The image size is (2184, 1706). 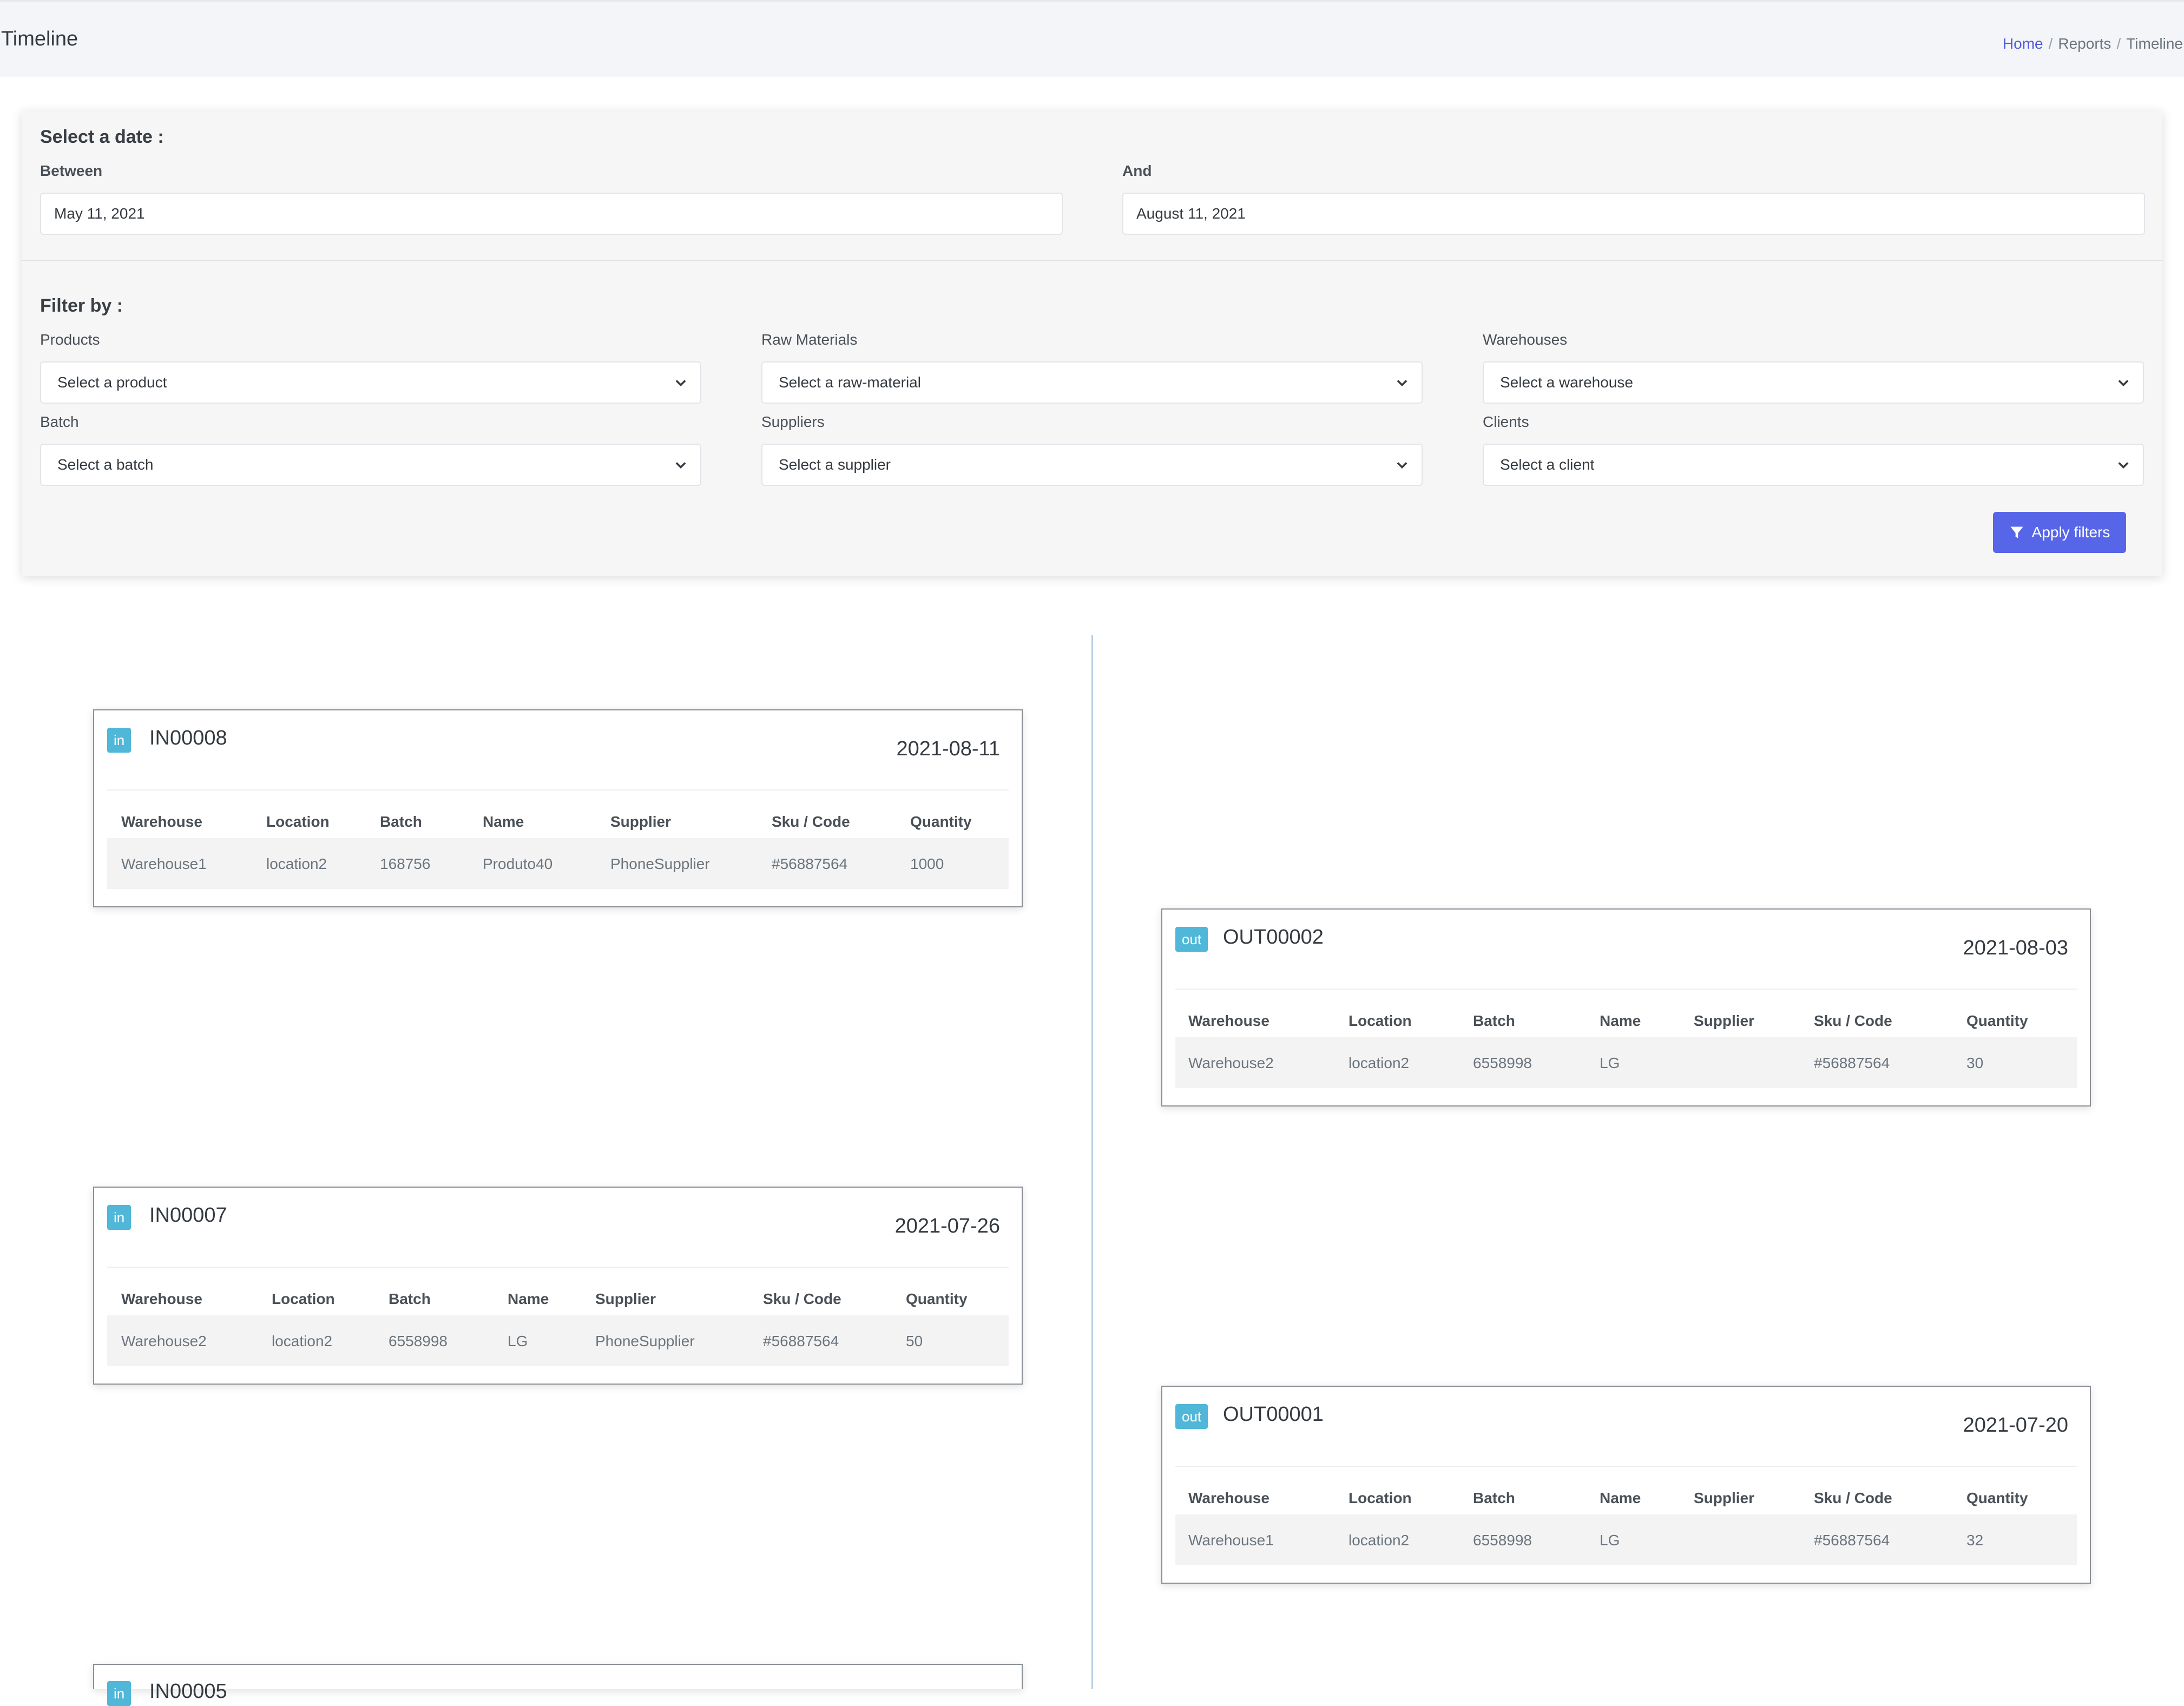 I want to click on timeline-event-card: in IN00005, so click(x=558, y=1685).